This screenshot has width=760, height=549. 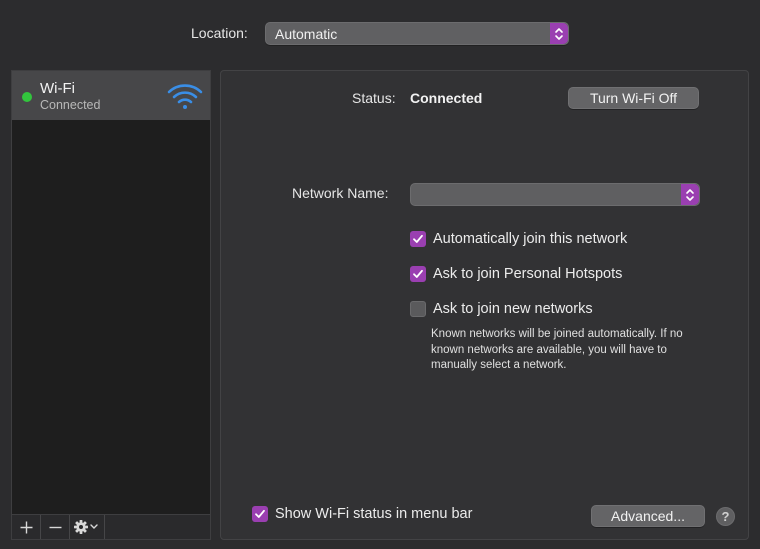 I want to click on network-name-label: Network Name:, so click(x=340, y=193).